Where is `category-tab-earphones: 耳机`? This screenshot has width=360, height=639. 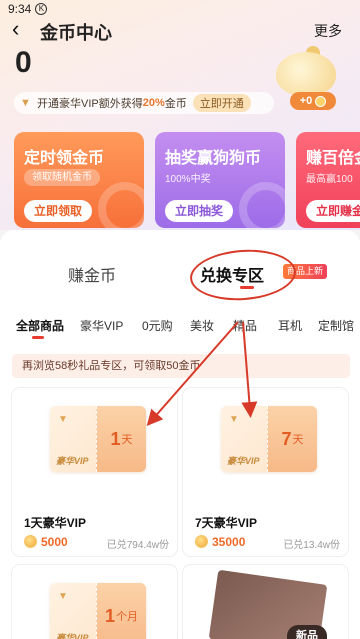
category-tab-earphones: 耳机 is located at coordinates (290, 325).